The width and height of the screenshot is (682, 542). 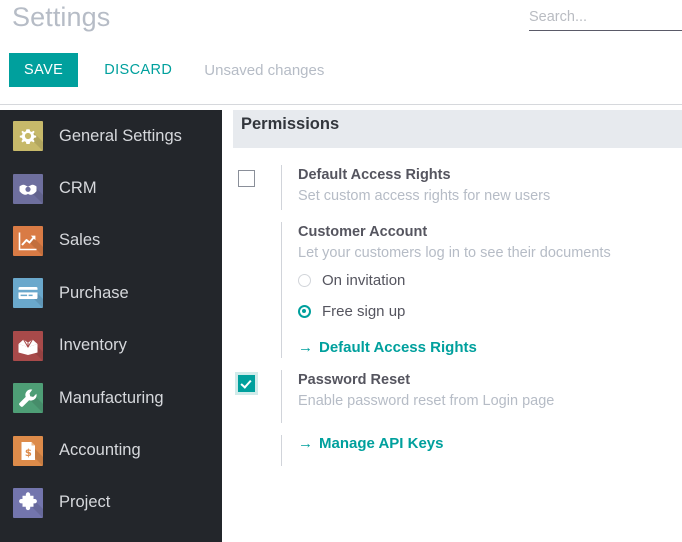 What do you see at coordinates (111, 241) in the screenshot?
I see `sidebar-item-sales: Sales` at bounding box center [111, 241].